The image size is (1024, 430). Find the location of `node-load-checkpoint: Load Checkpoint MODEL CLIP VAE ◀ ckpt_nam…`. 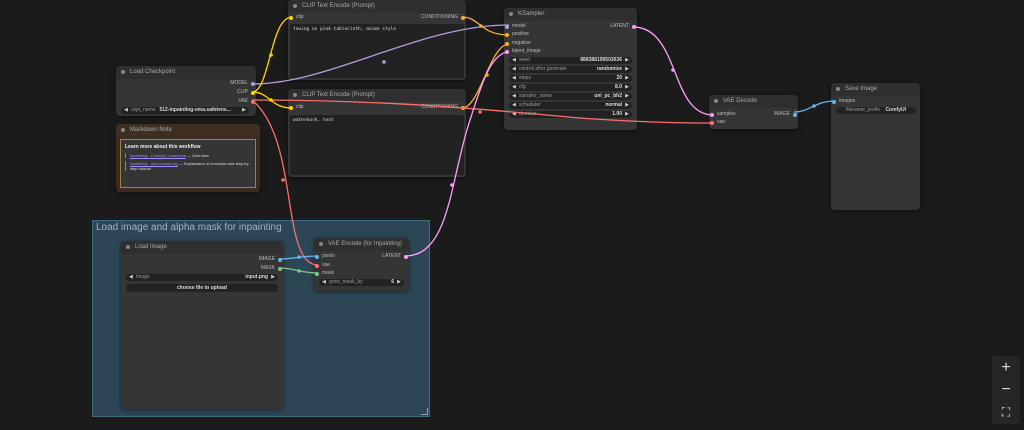

node-load-checkpoint: Load Checkpoint MODEL CLIP VAE ◀ ckpt_nam… is located at coordinates (186, 91).